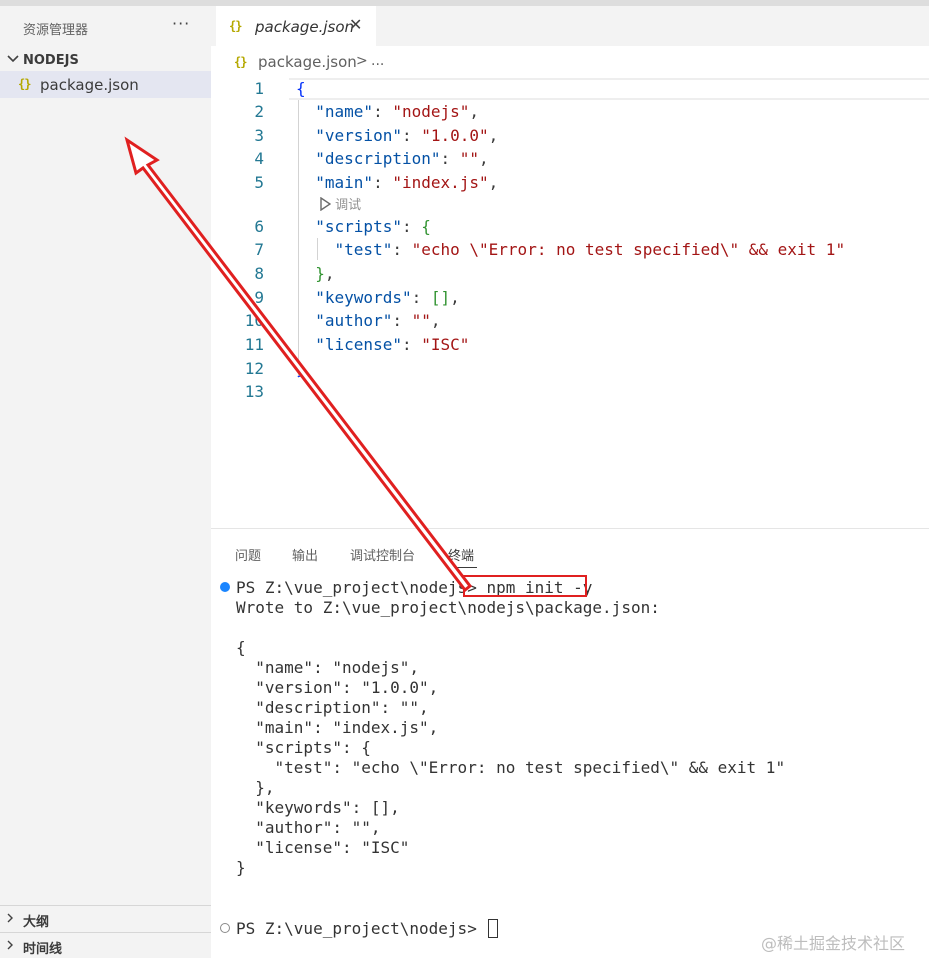 This screenshot has height=958, width=929. What do you see at coordinates (461, 554) in the screenshot?
I see `tab-terminal: 终端` at bounding box center [461, 554].